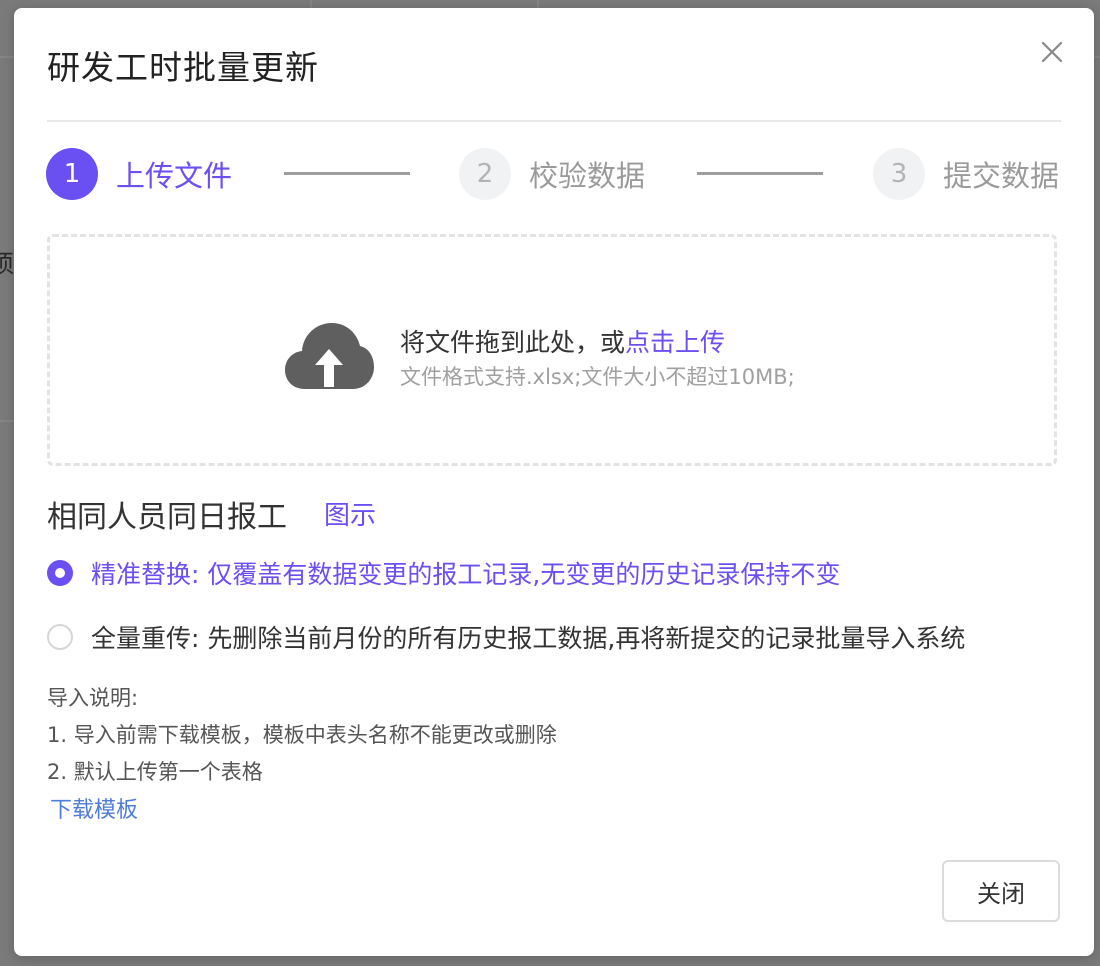 The height and width of the screenshot is (966, 1100). I want to click on radio-checked, so click(60, 573).